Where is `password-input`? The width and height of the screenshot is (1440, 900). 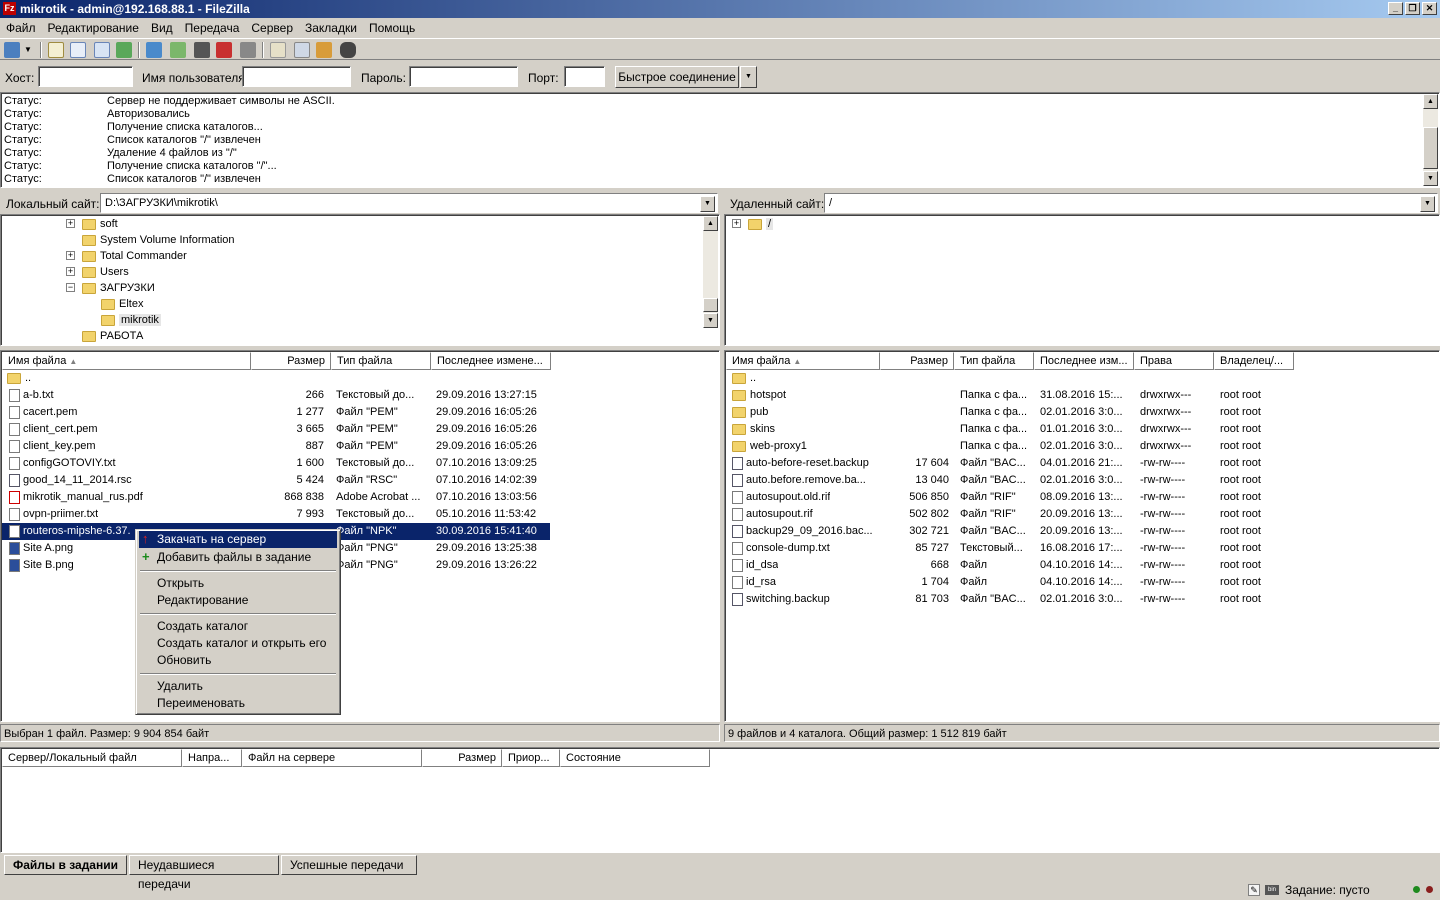 password-input is located at coordinates (463, 76).